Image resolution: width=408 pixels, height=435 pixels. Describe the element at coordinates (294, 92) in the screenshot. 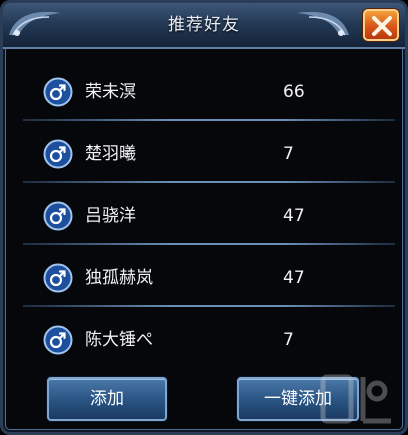

I see `friend-level: 66` at that location.